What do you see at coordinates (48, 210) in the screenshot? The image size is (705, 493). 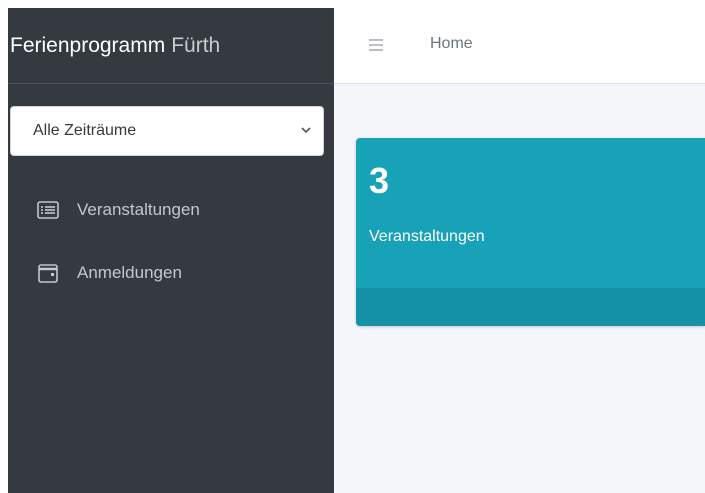 I see `list-icon` at bounding box center [48, 210].